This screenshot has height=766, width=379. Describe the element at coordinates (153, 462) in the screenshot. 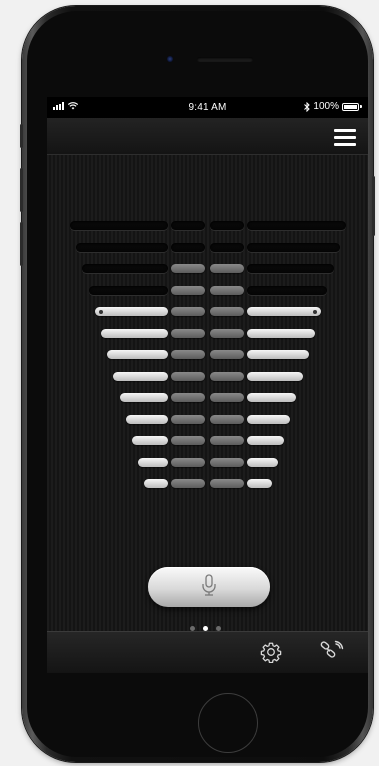

I see `eq-bar-r12-c1` at that location.